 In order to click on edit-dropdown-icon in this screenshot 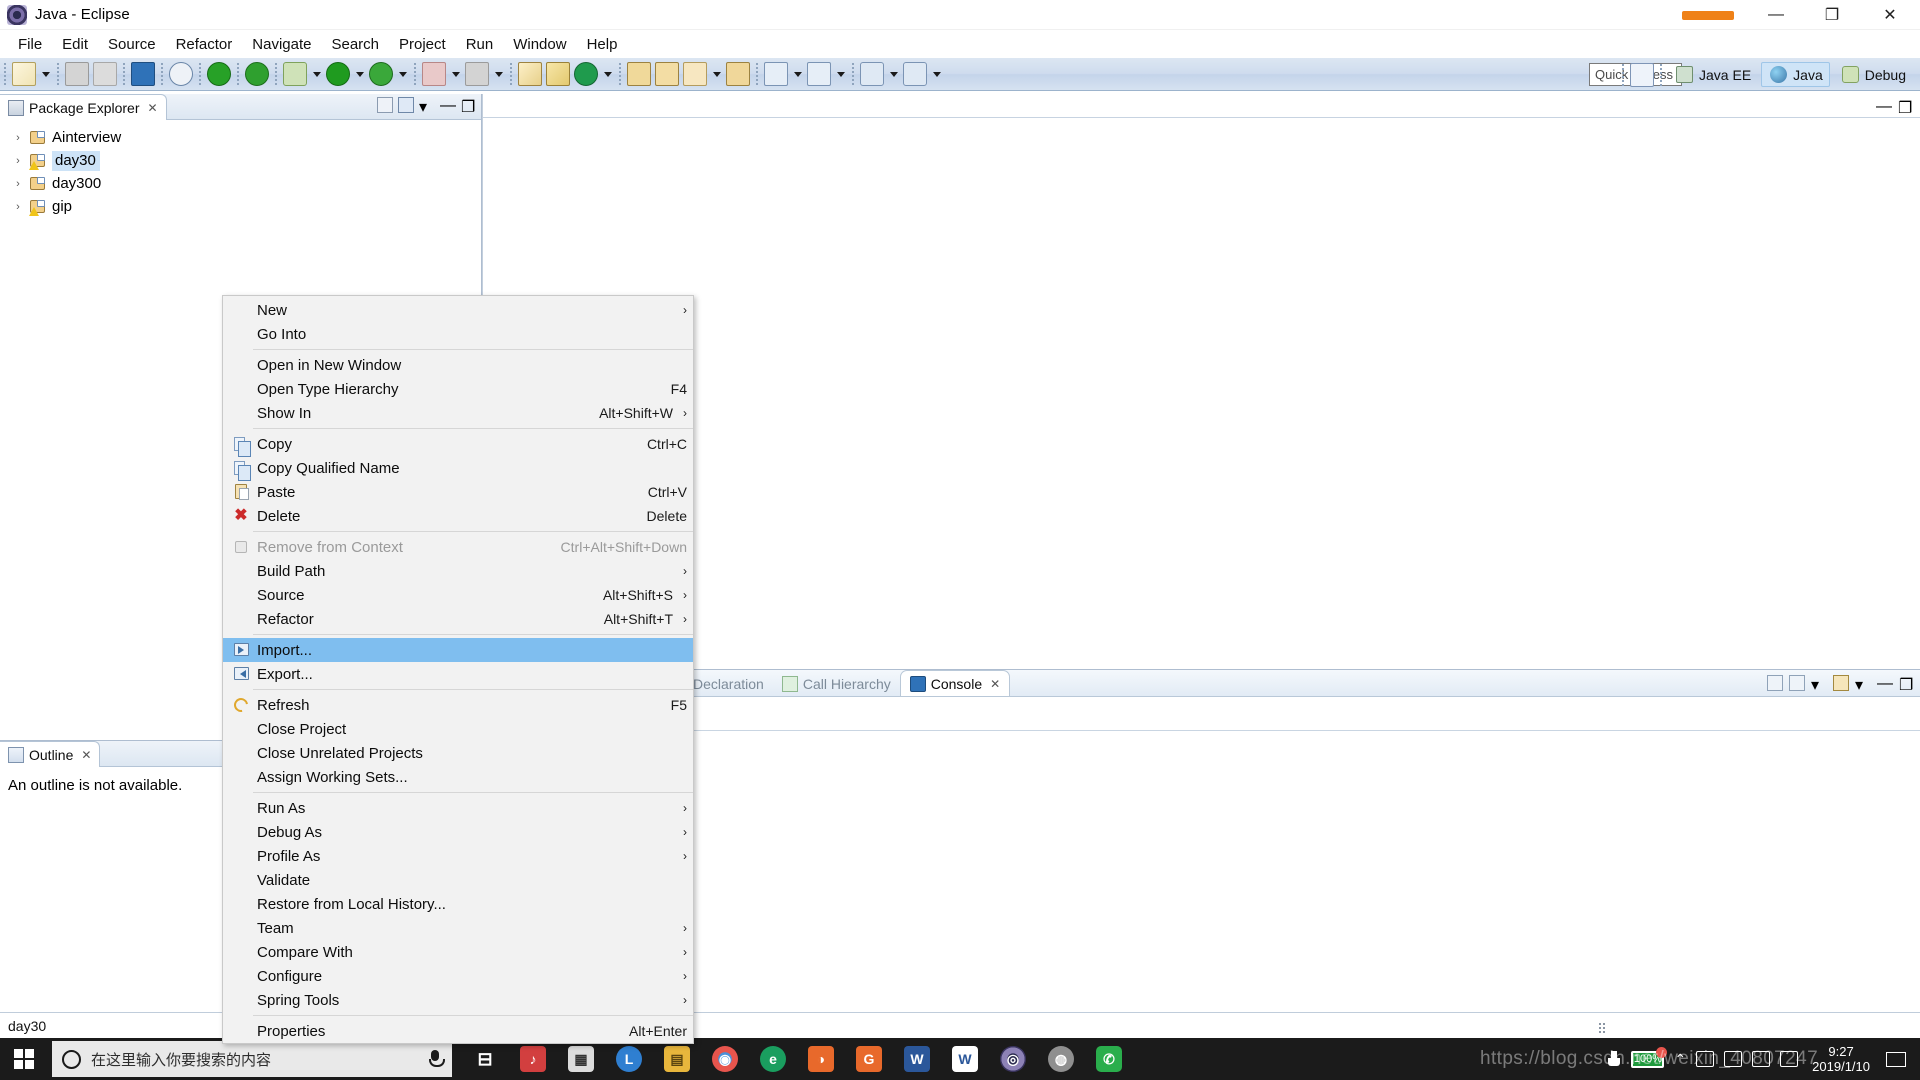, I will do `click(716, 74)`.